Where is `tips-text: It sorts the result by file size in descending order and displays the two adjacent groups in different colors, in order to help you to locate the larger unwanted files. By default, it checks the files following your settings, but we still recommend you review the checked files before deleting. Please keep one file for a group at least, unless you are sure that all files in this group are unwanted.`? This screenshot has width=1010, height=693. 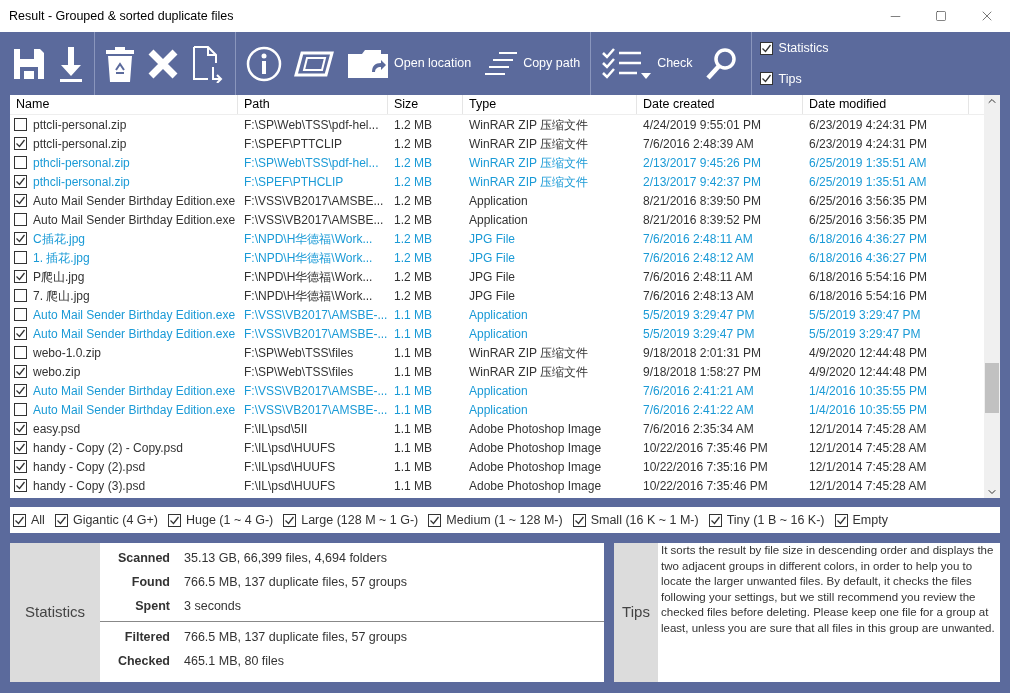 tips-text: It sorts the result by file size in descending order and displays the two adjacent groups in different colors, in order to help you to locate the larger unwanted files. By default, it checks the files following your settings, but we still recommend you review the checked files before deleting. Please keep one file for a group at least, unless you are sure that all files in this group are unwanted. is located at coordinates (828, 589).